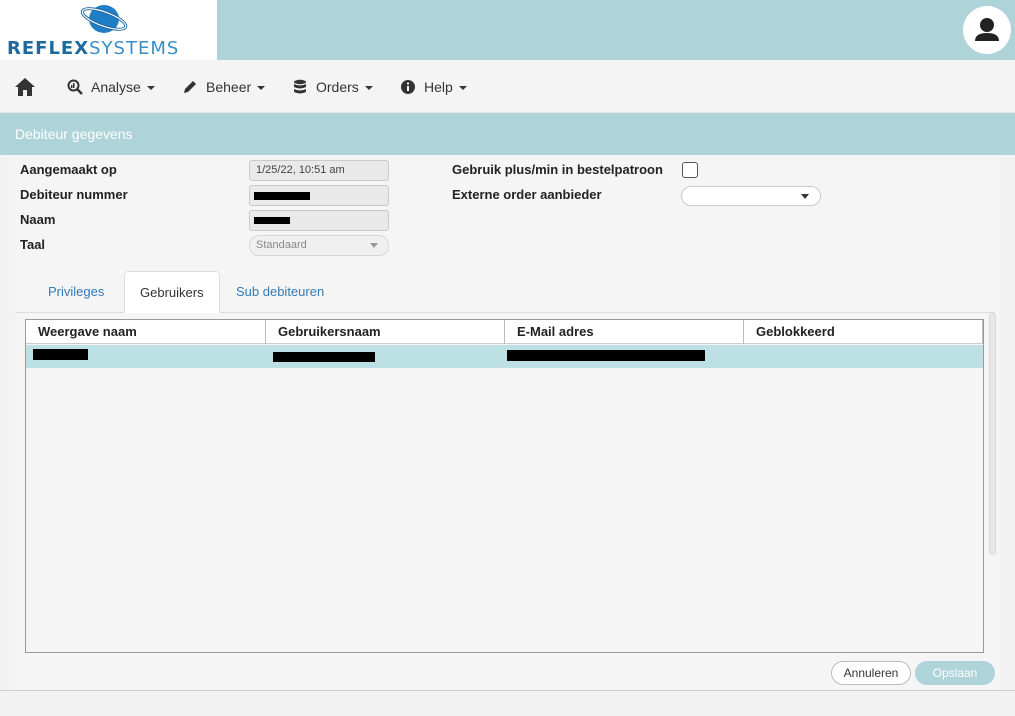 Image resolution: width=1015 pixels, height=716 pixels. I want to click on nav-help: Help, so click(433, 86).